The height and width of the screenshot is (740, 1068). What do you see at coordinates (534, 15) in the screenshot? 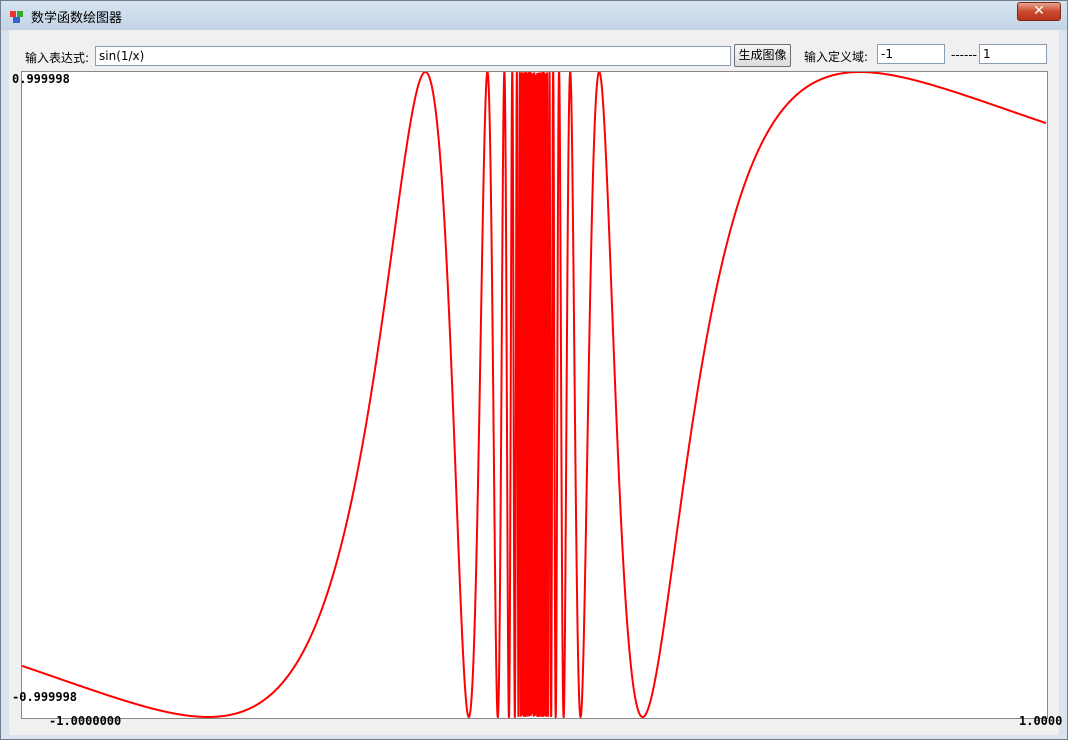
I see `title-bar: 数学函数绘图器 ✕` at bounding box center [534, 15].